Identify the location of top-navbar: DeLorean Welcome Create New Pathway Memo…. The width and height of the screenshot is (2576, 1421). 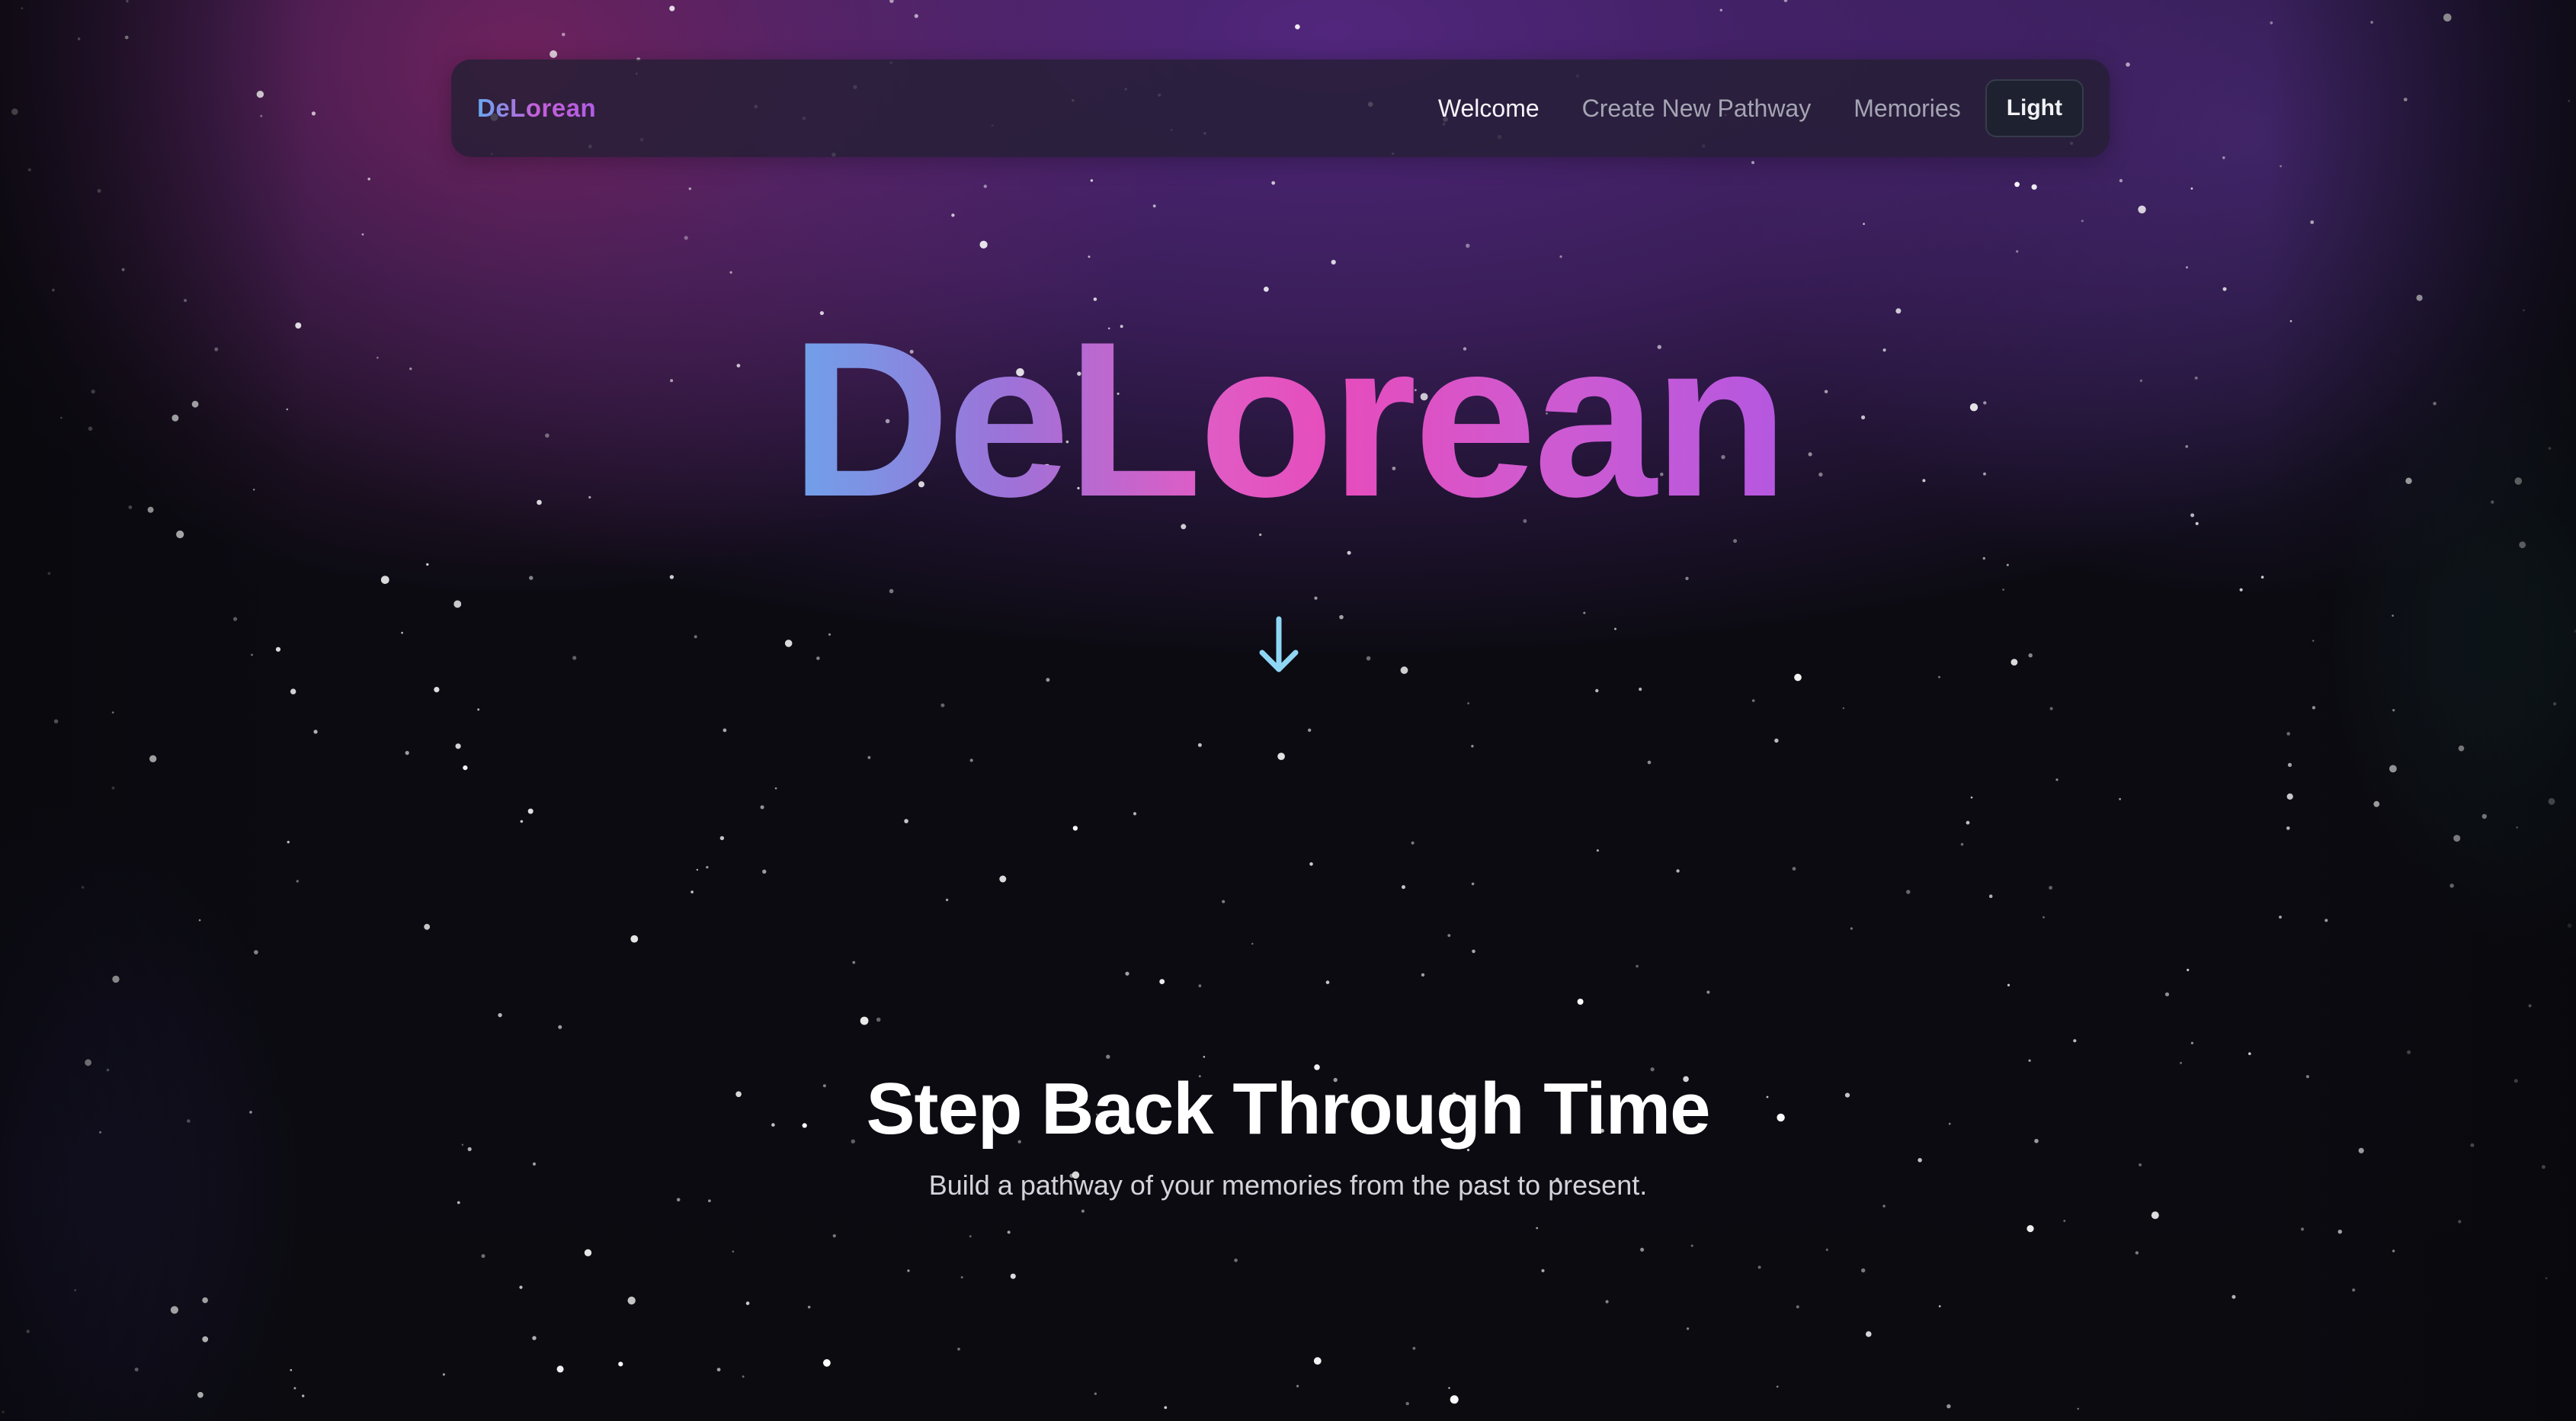
(1280, 108).